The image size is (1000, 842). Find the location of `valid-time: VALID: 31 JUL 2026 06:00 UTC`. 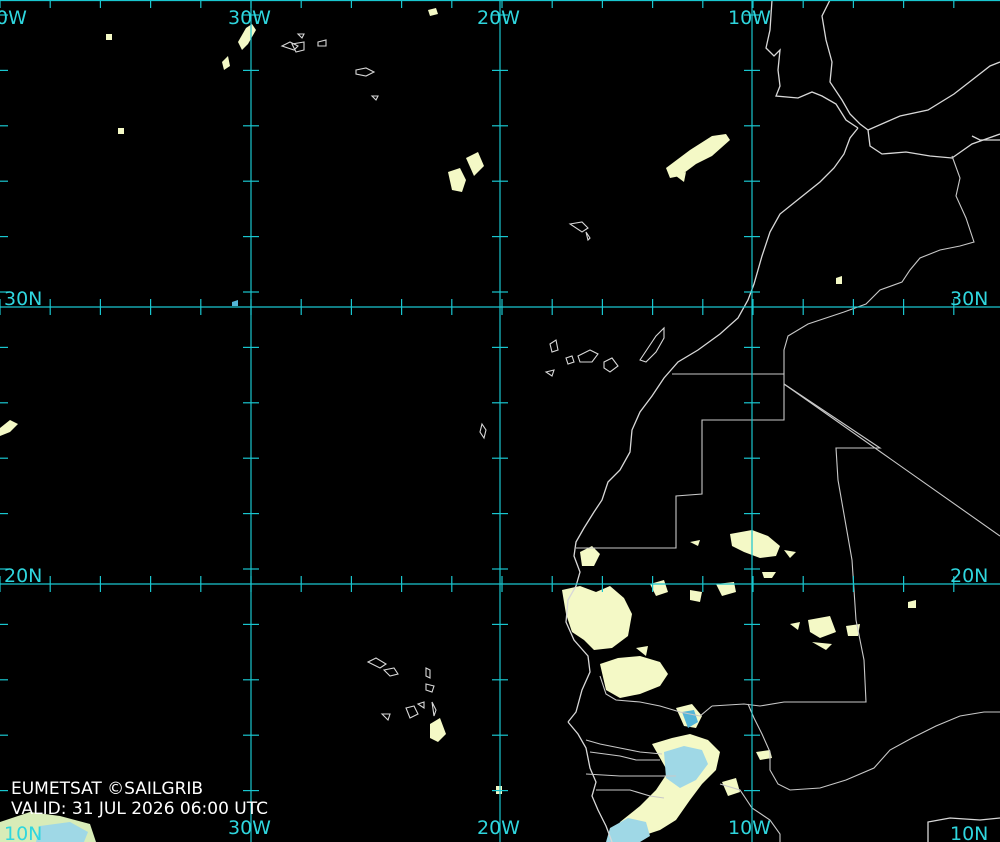

valid-time: VALID: 31 JUL 2026 06:00 UTC is located at coordinates (140, 809).